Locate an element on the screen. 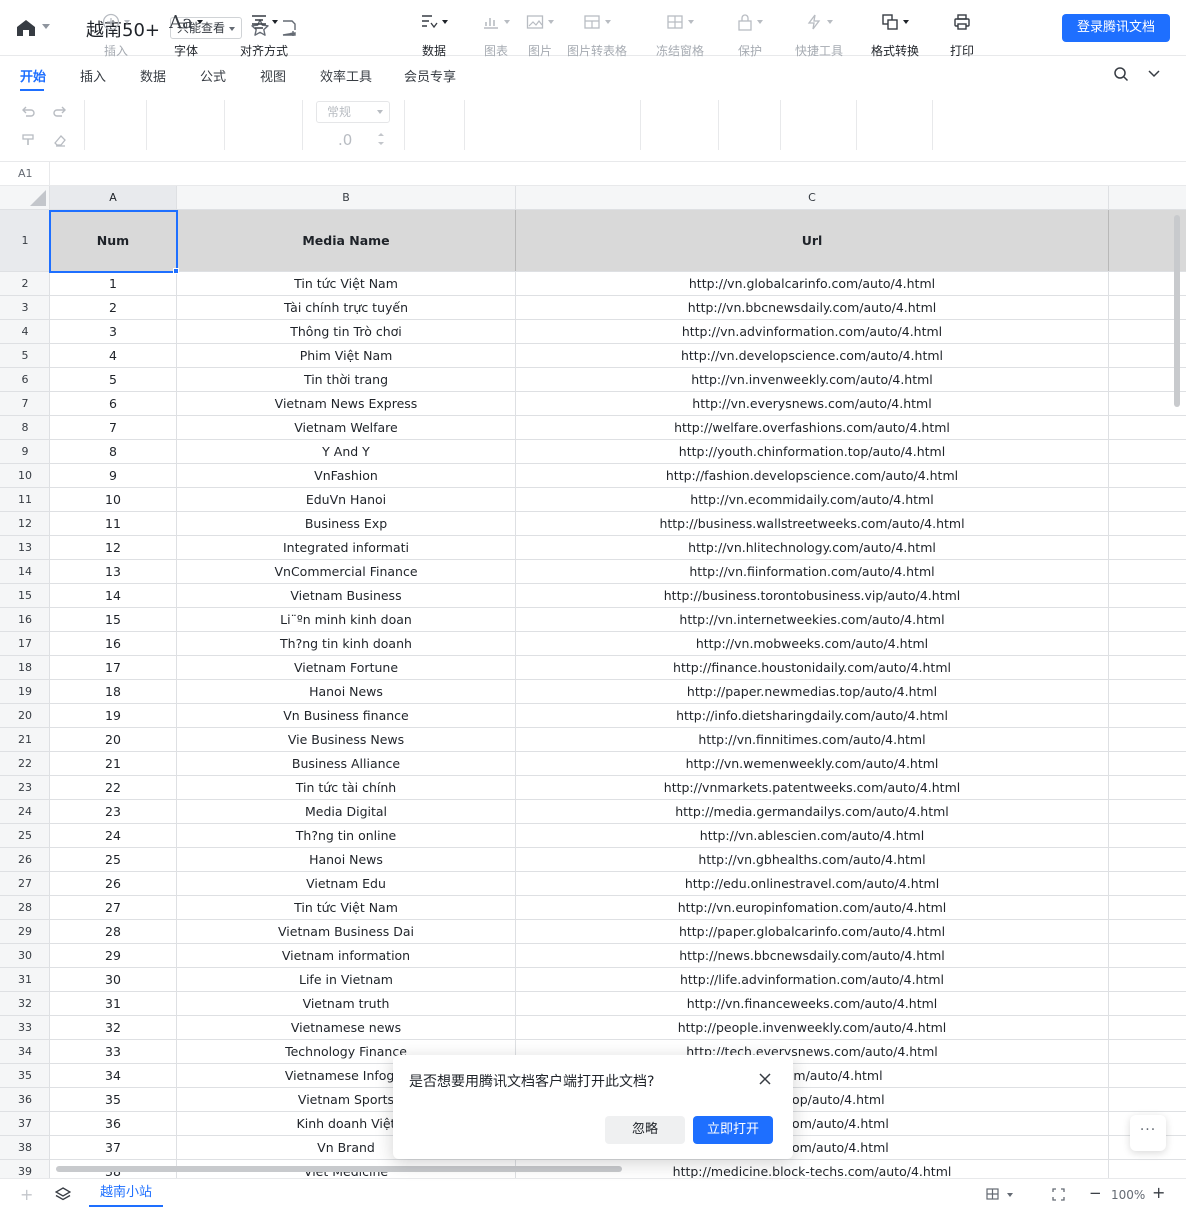 This screenshot has height=1210, width=1186. num-cell: 3 is located at coordinates (113, 331).